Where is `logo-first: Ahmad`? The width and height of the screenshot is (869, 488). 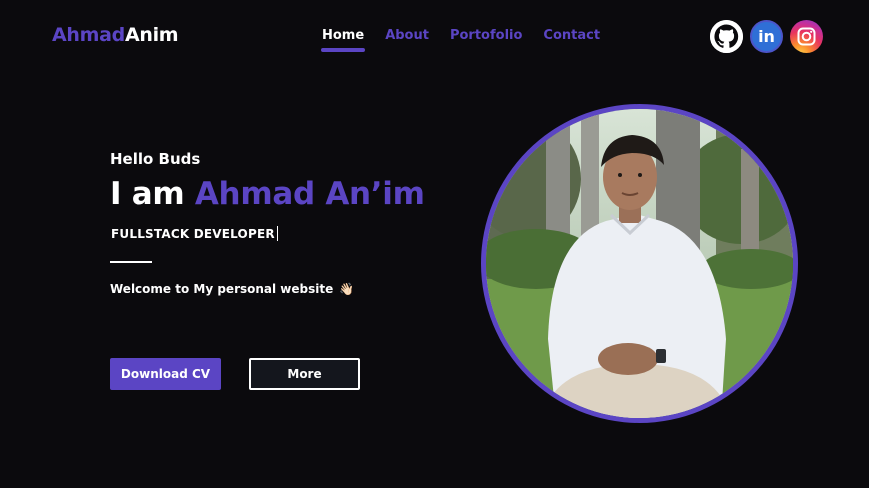
logo-first: Ahmad is located at coordinates (88, 35).